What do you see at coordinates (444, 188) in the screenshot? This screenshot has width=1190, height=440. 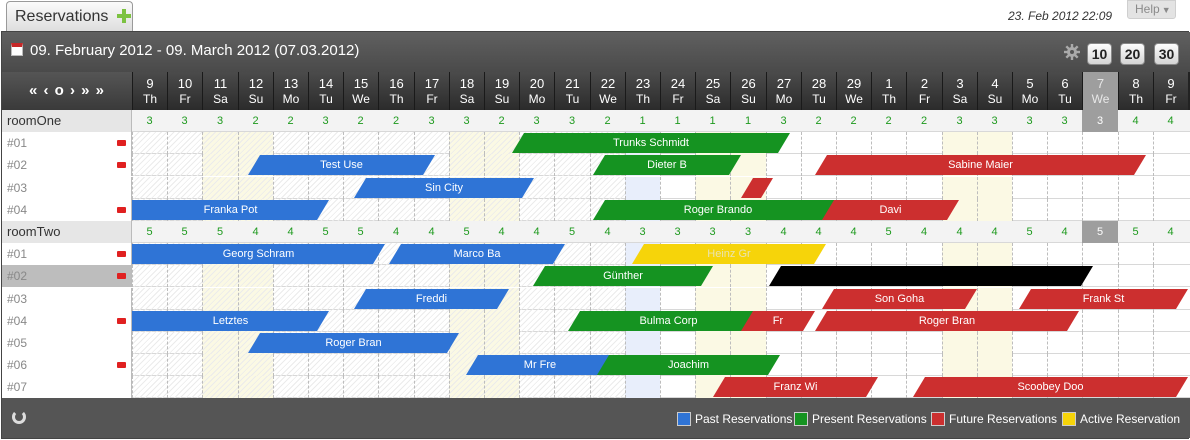 I see `reservation-bar: Sin City` at bounding box center [444, 188].